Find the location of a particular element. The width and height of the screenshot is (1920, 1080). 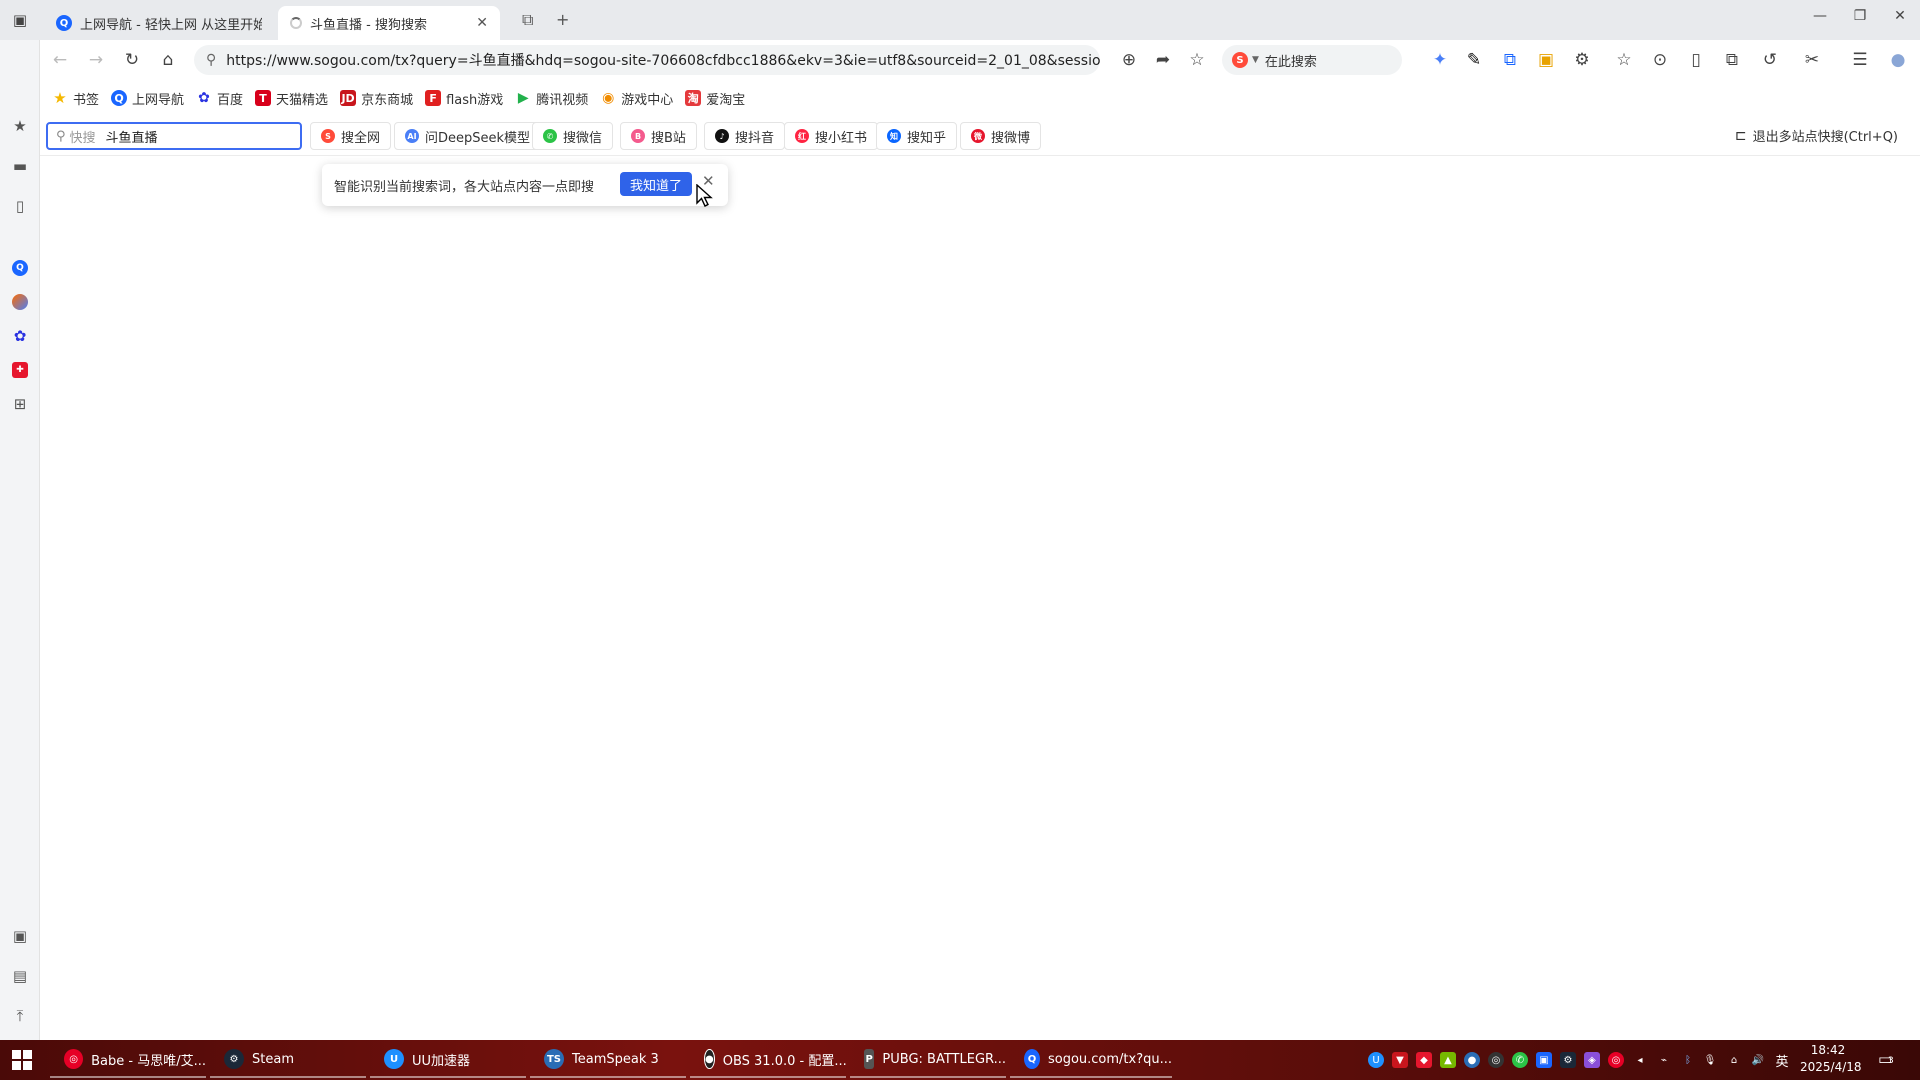

ai-assistant-icon: ✦ is located at coordinates (1440, 60).